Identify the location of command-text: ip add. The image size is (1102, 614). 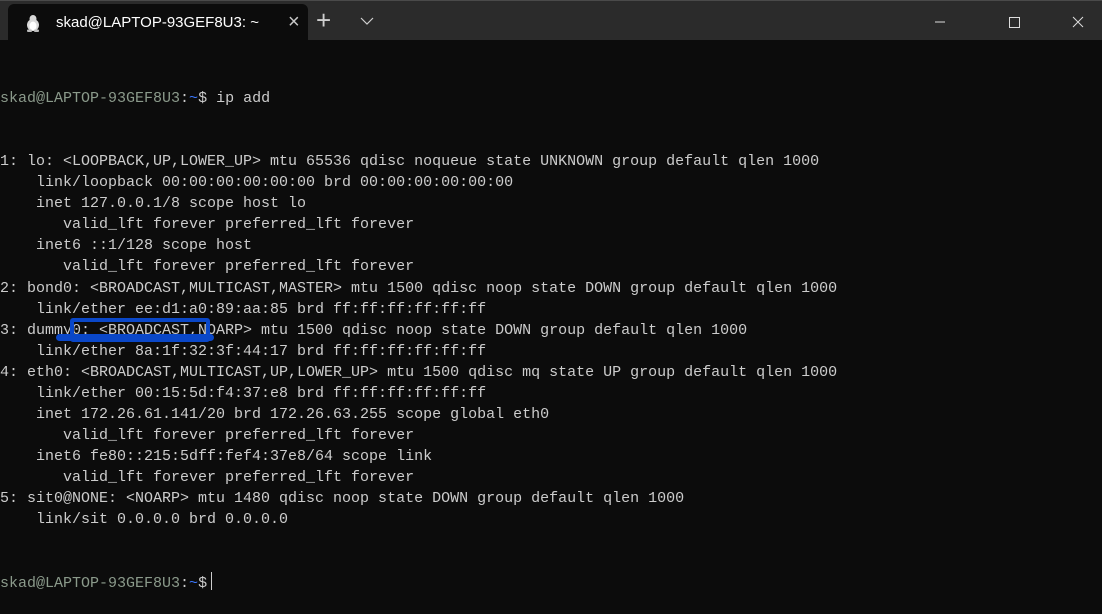
(239, 99).